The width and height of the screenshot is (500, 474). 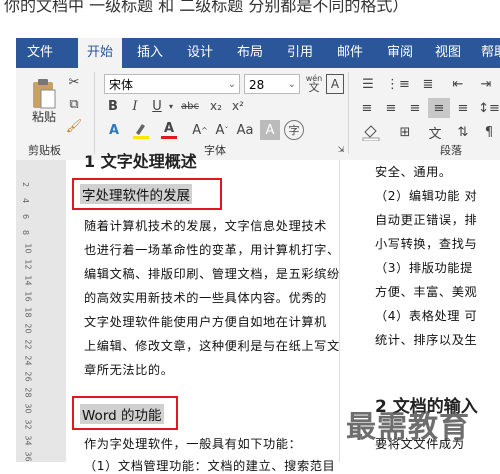 What do you see at coordinates (367, 108) in the screenshot?
I see `align-left-icon: ≡` at bounding box center [367, 108].